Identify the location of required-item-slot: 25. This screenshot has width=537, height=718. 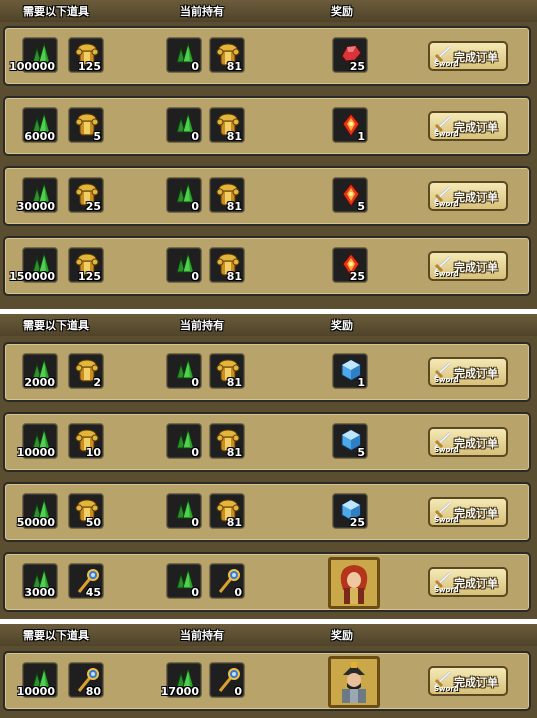
(86, 195).